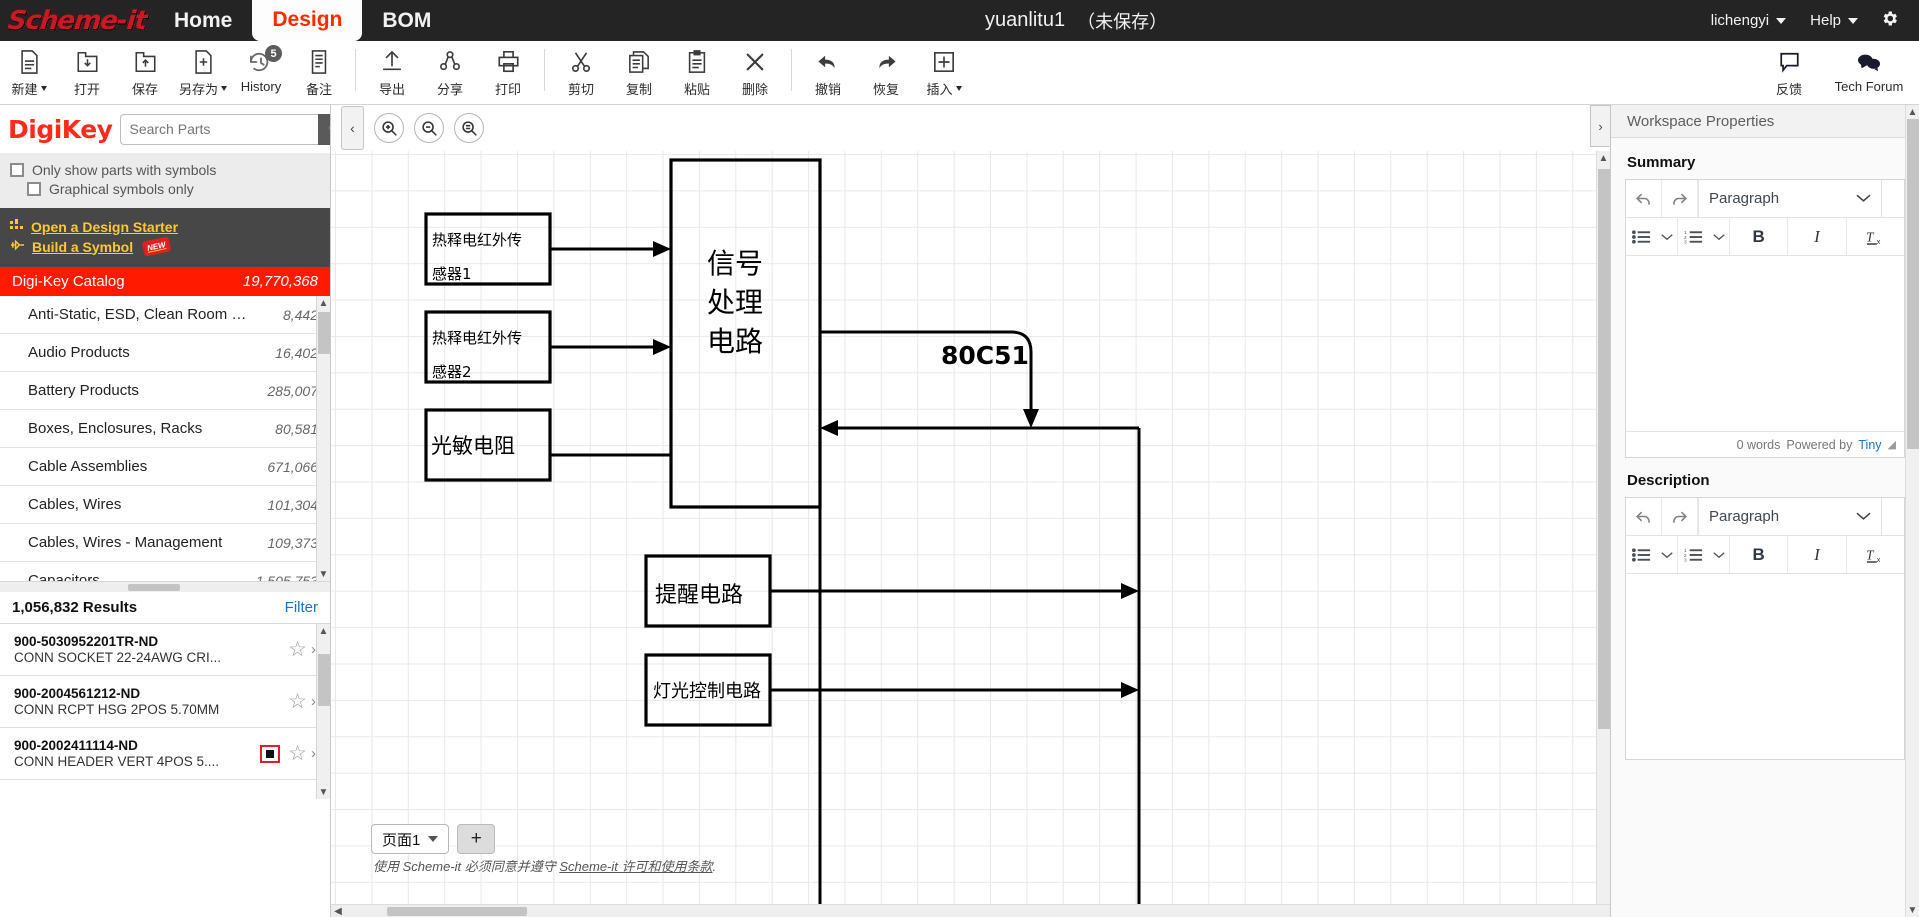 This screenshot has height=917, width=1919. What do you see at coordinates (476, 839) in the screenshot?
I see `add-page-button: +` at bounding box center [476, 839].